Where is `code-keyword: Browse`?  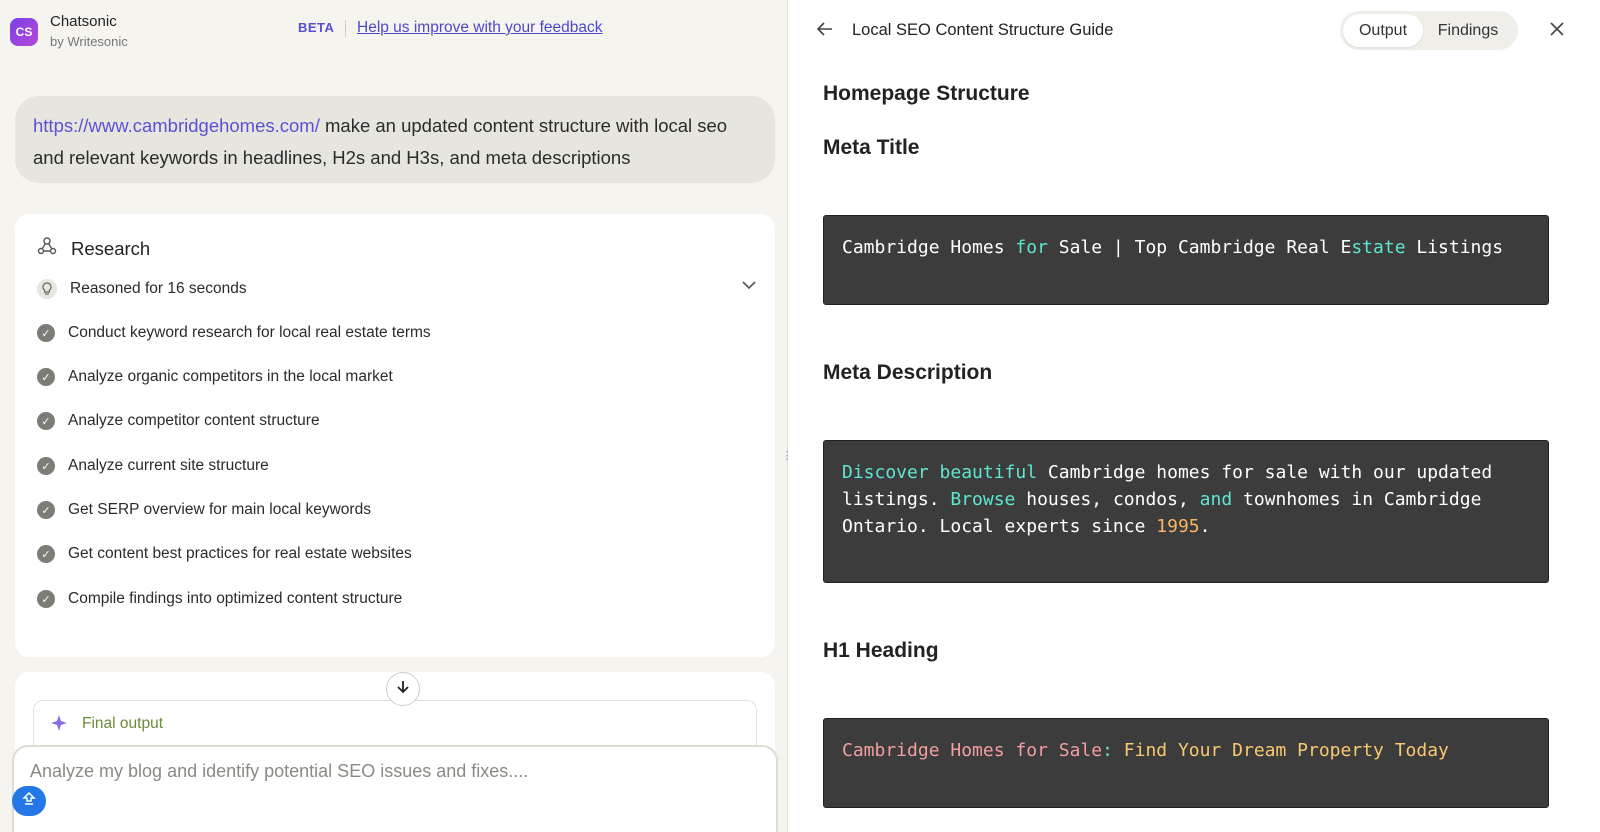 code-keyword: Browse is located at coordinates (983, 499).